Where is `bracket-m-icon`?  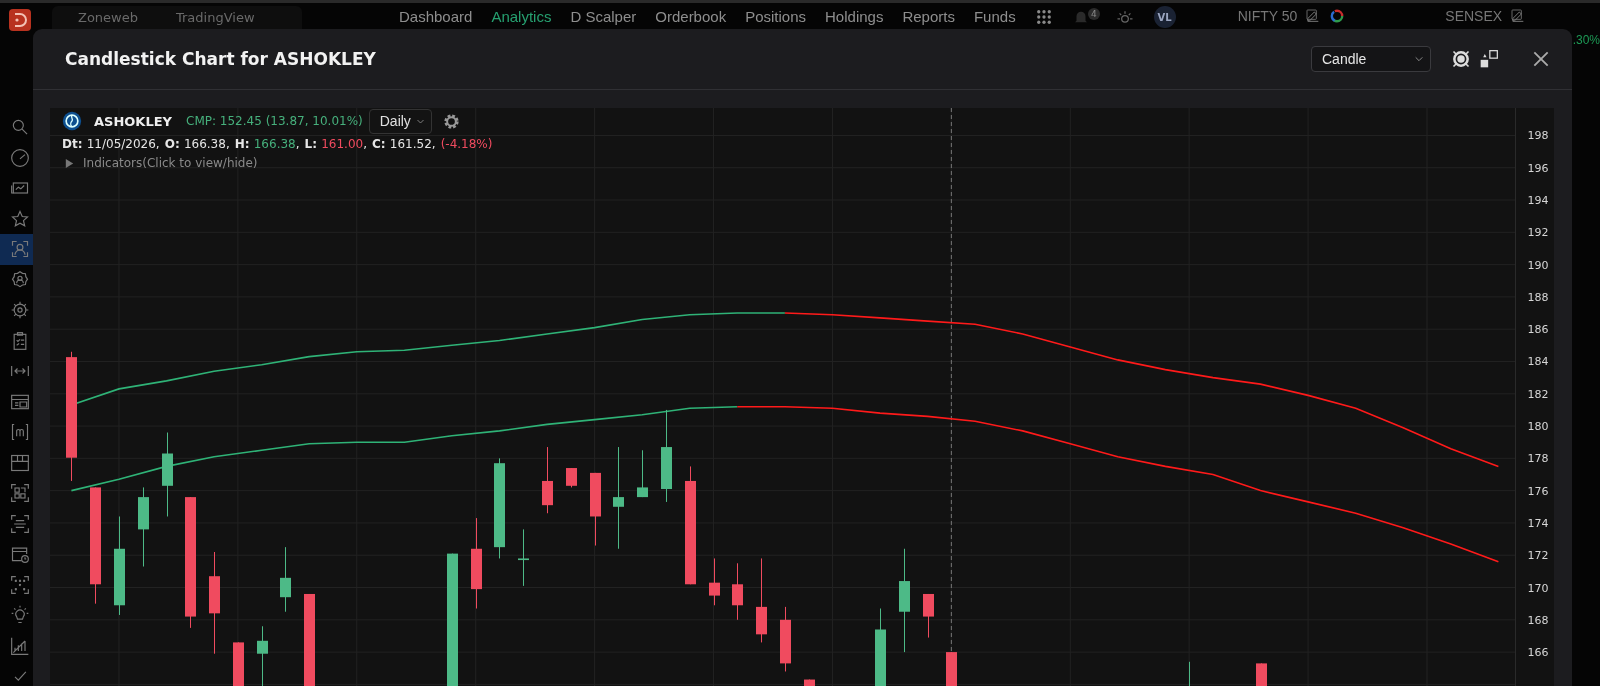
bracket-m-icon is located at coordinates (19, 432).